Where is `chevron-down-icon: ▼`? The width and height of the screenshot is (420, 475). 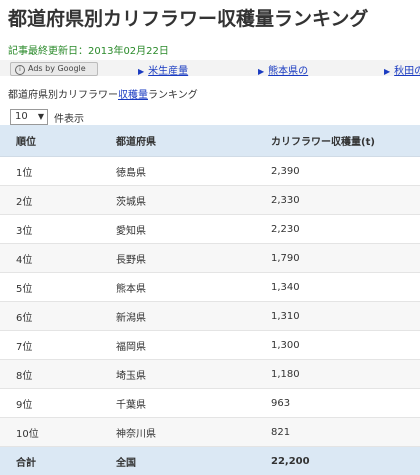 chevron-down-icon: ▼ is located at coordinates (41, 117).